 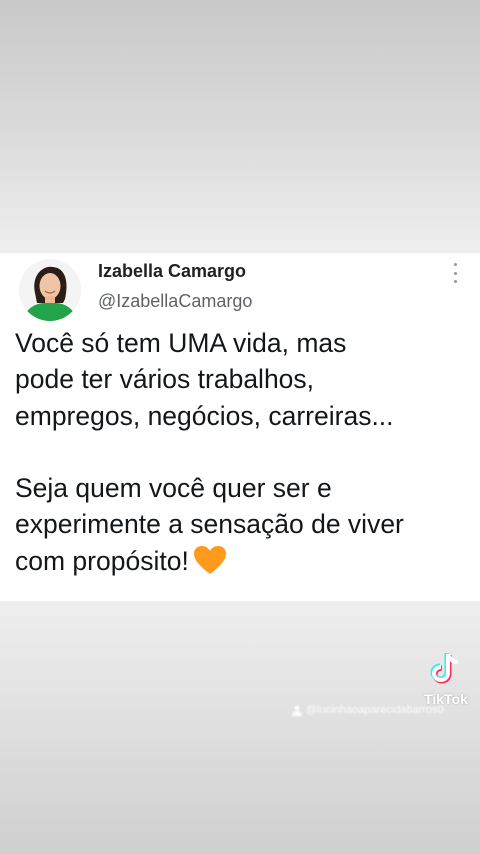 I want to click on tweet-line: Você só tem UMA vida, mas, so click(x=181, y=343).